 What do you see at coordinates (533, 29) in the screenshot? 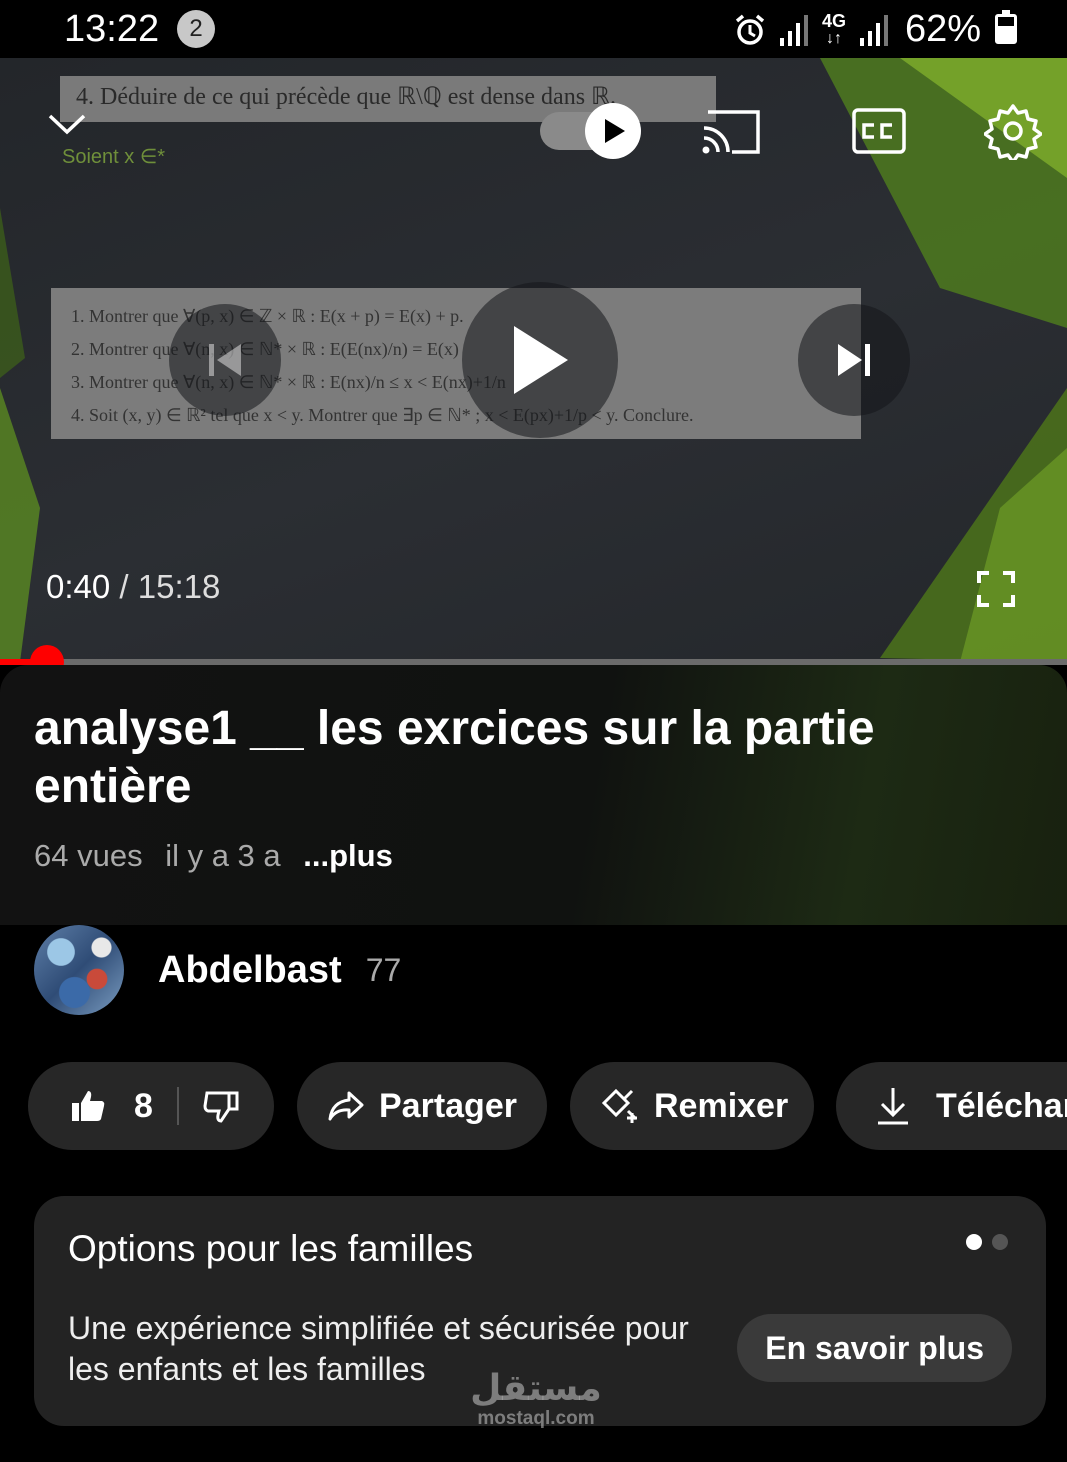
I see `status-bar: 13:22 2 4G ↓↑ 62%` at bounding box center [533, 29].